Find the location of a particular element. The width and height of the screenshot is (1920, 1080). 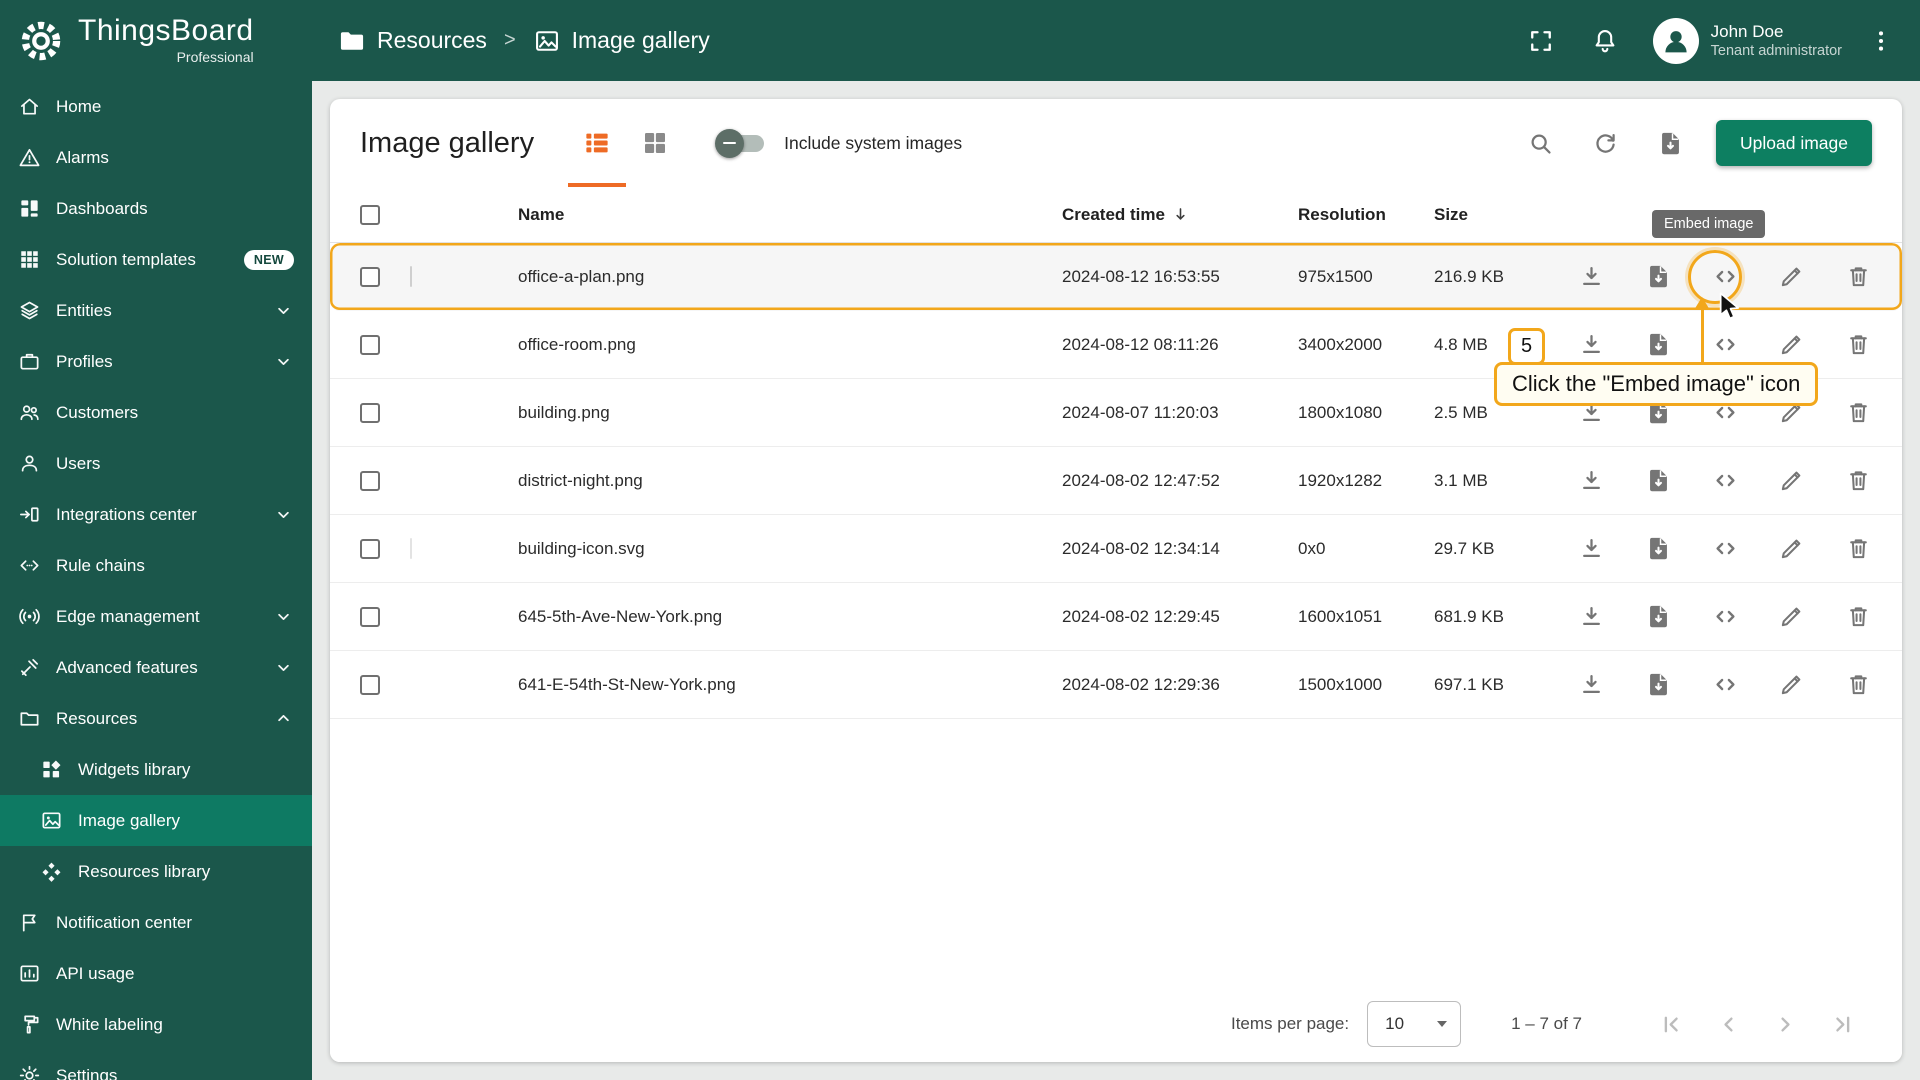

sidebar-item-api-usage: API usage is located at coordinates (156, 973).